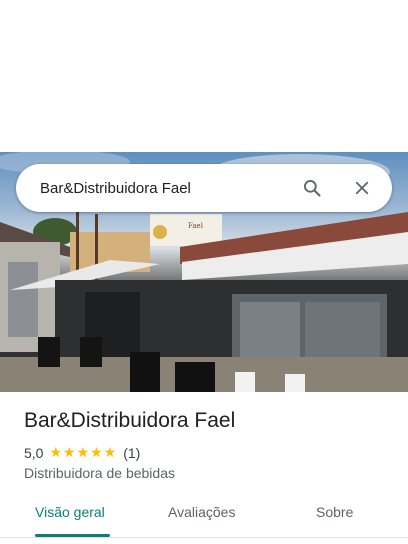 The width and height of the screenshot is (408, 544). What do you see at coordinates (201, 512) in the screenshot?
I see `tab-reviews: Avaliações` at bounding box center [201, 512].